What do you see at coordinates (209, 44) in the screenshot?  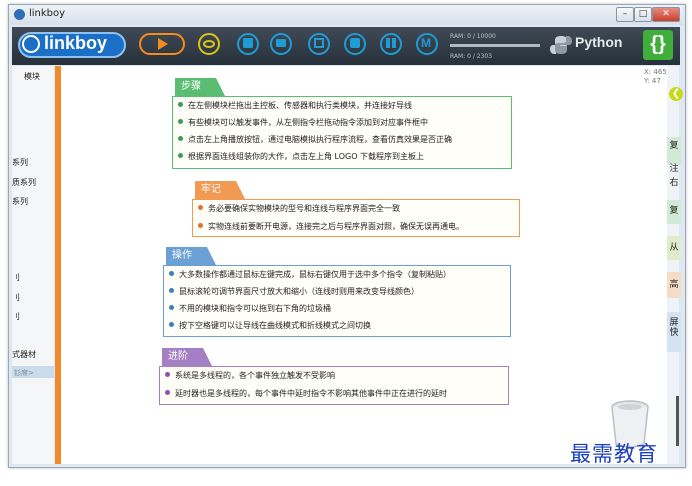 I see `eye-icon` at bounding box center [209, 44].